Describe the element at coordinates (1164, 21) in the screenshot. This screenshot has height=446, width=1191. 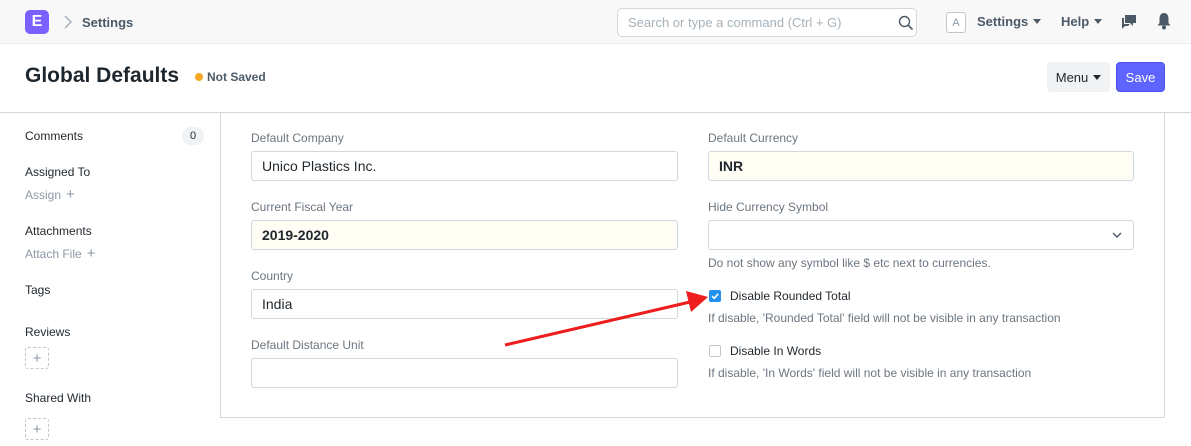
I see `bell-icon` at that location.